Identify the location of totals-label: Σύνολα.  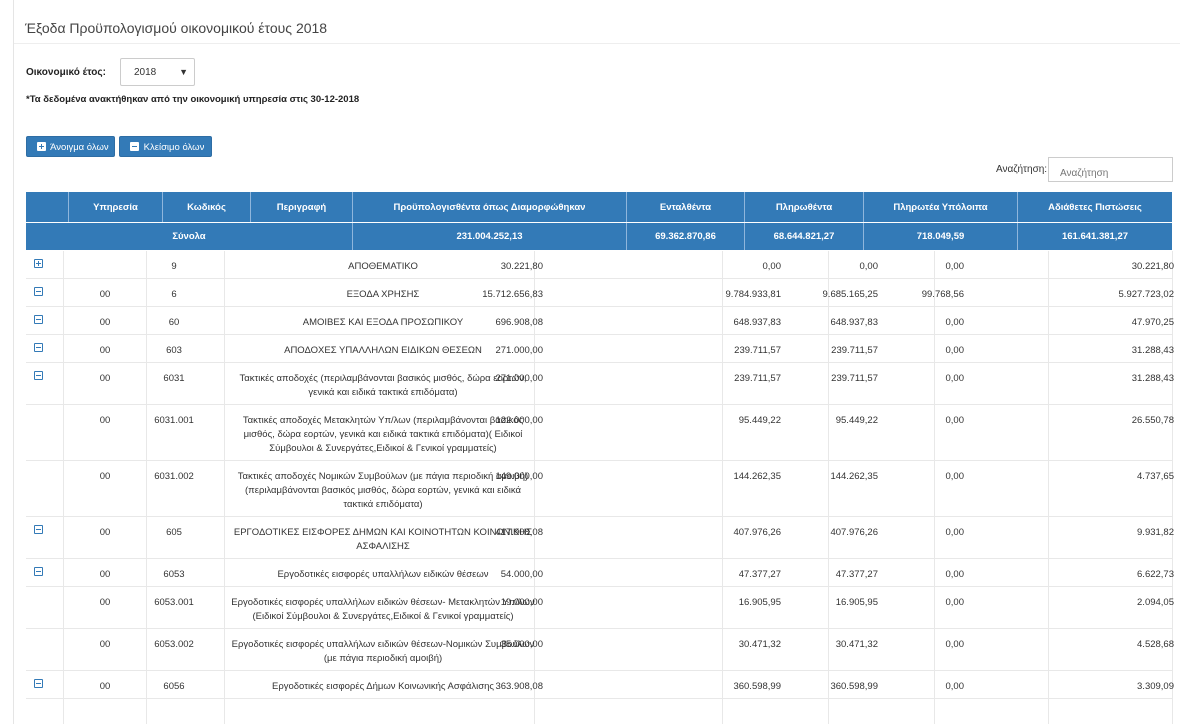
(189, 236).